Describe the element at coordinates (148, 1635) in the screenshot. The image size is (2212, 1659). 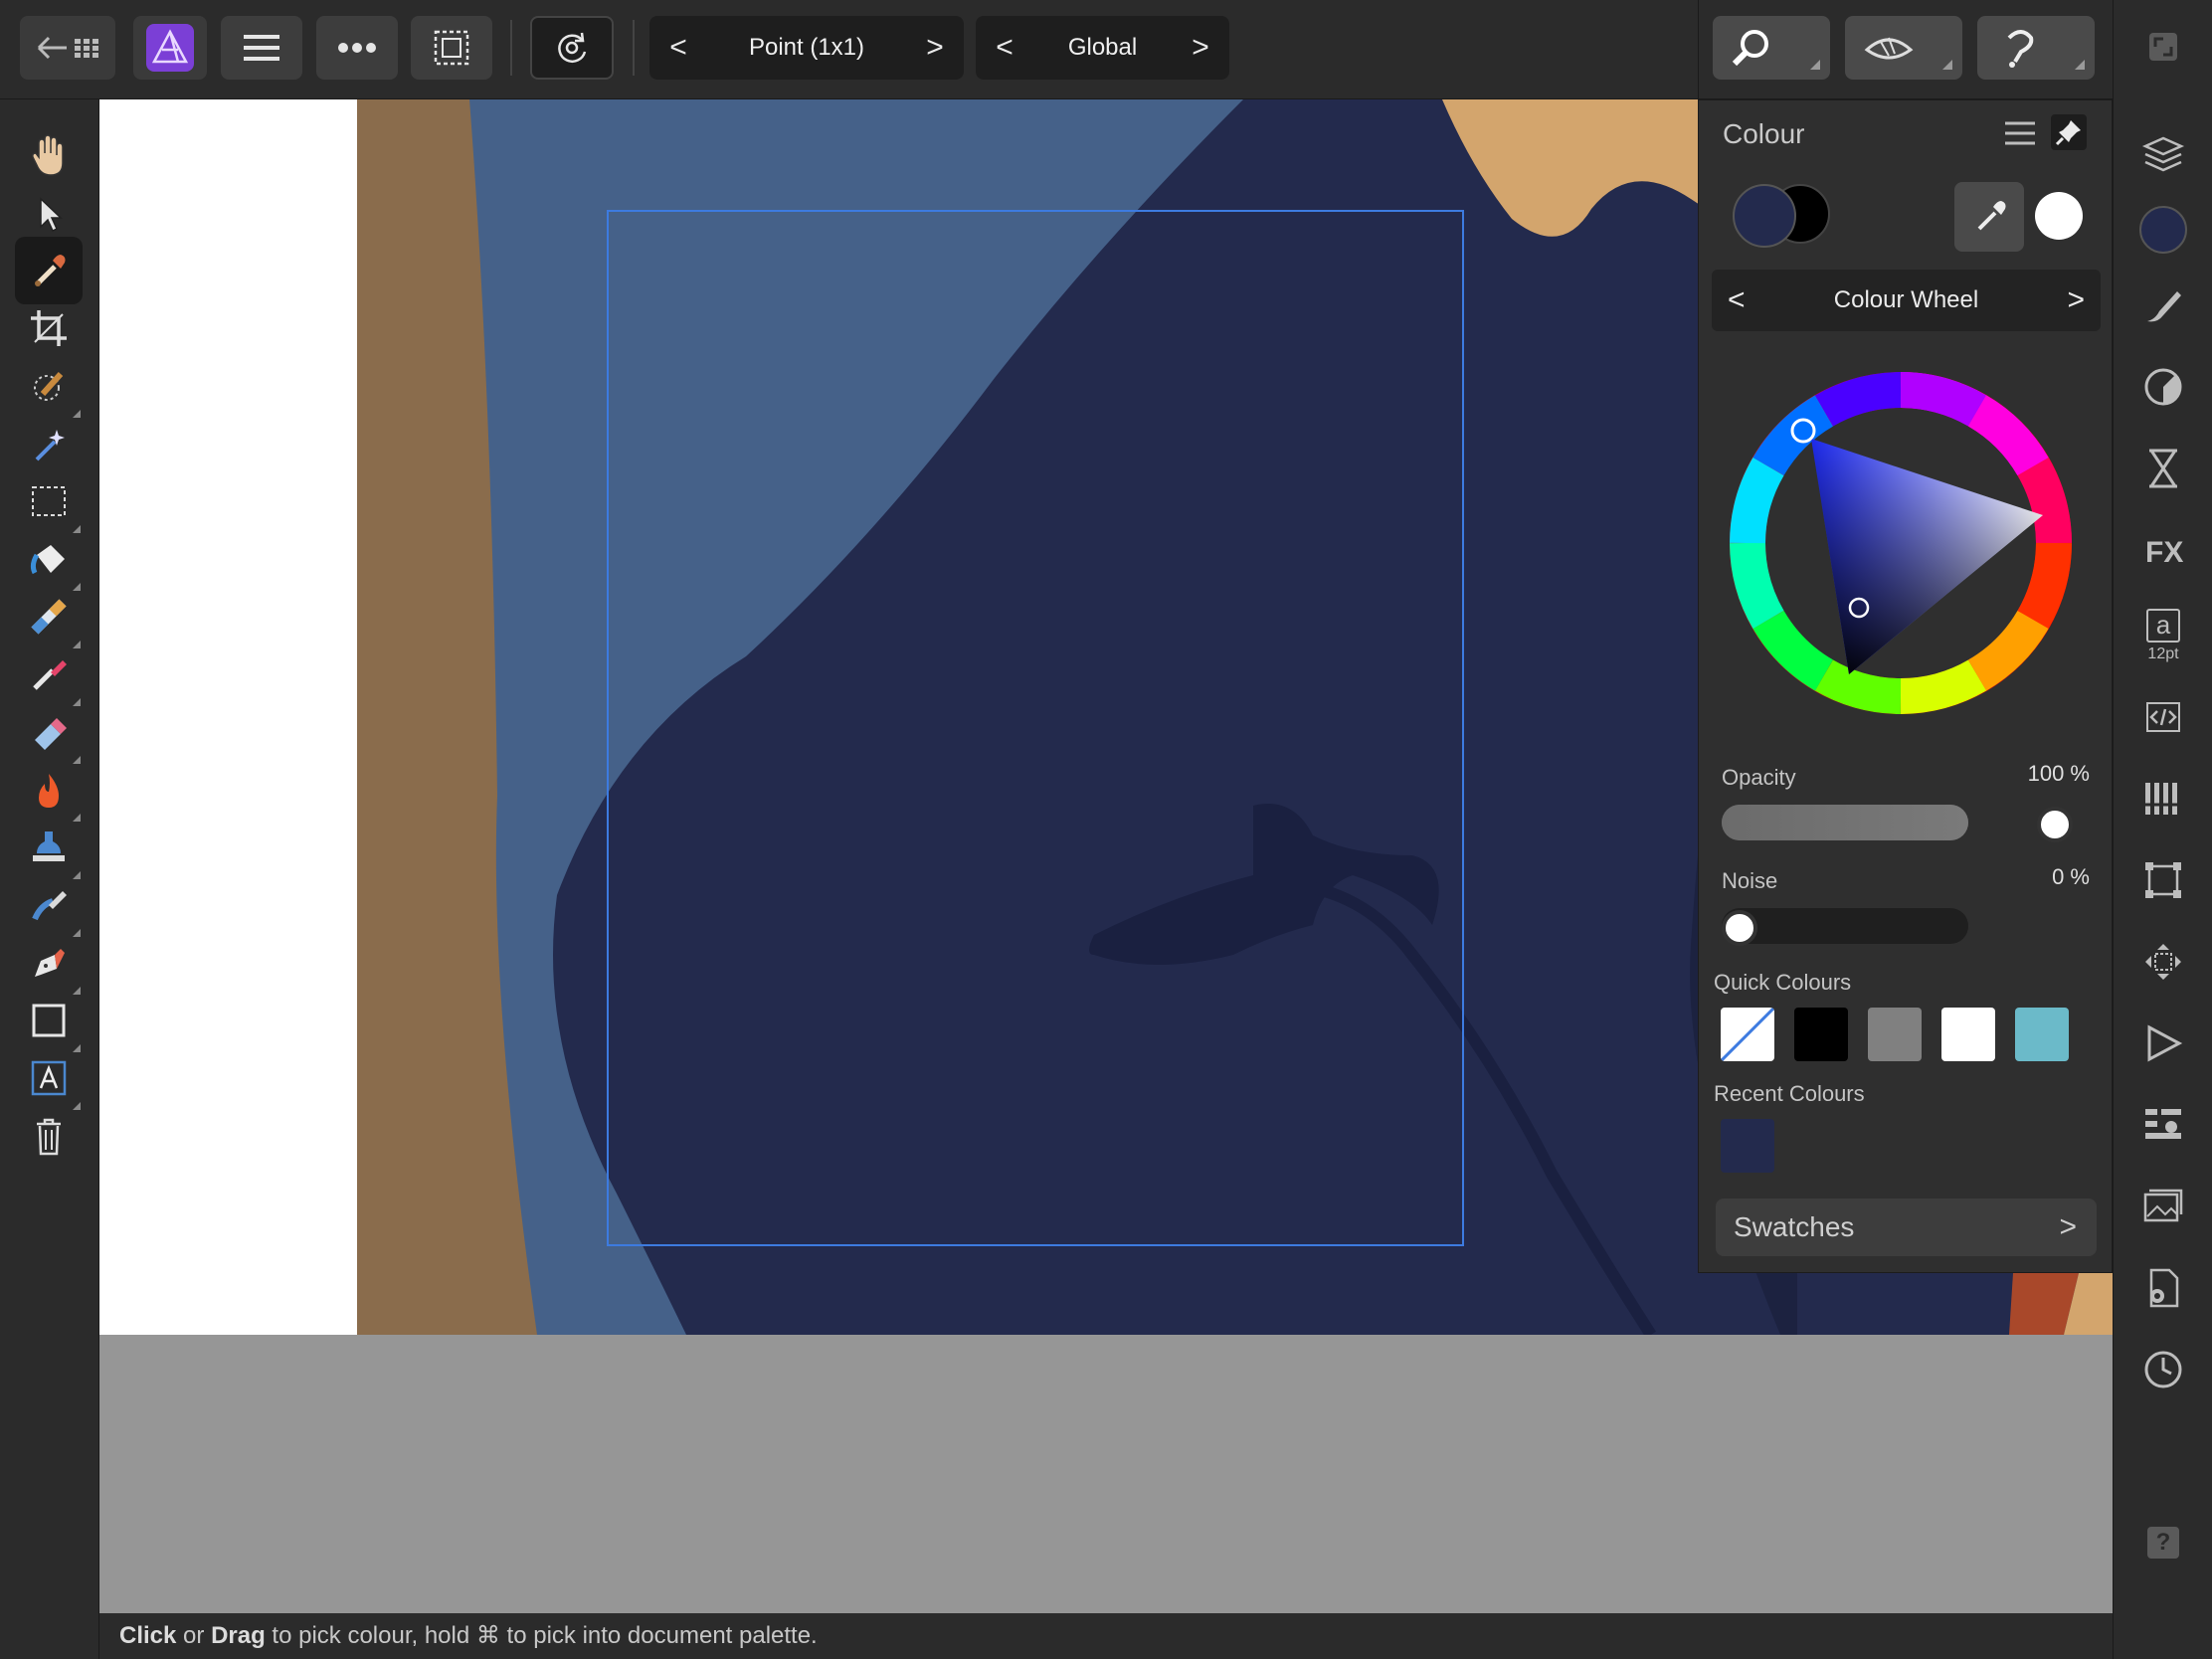
I see `hint-click: Click` at that location.